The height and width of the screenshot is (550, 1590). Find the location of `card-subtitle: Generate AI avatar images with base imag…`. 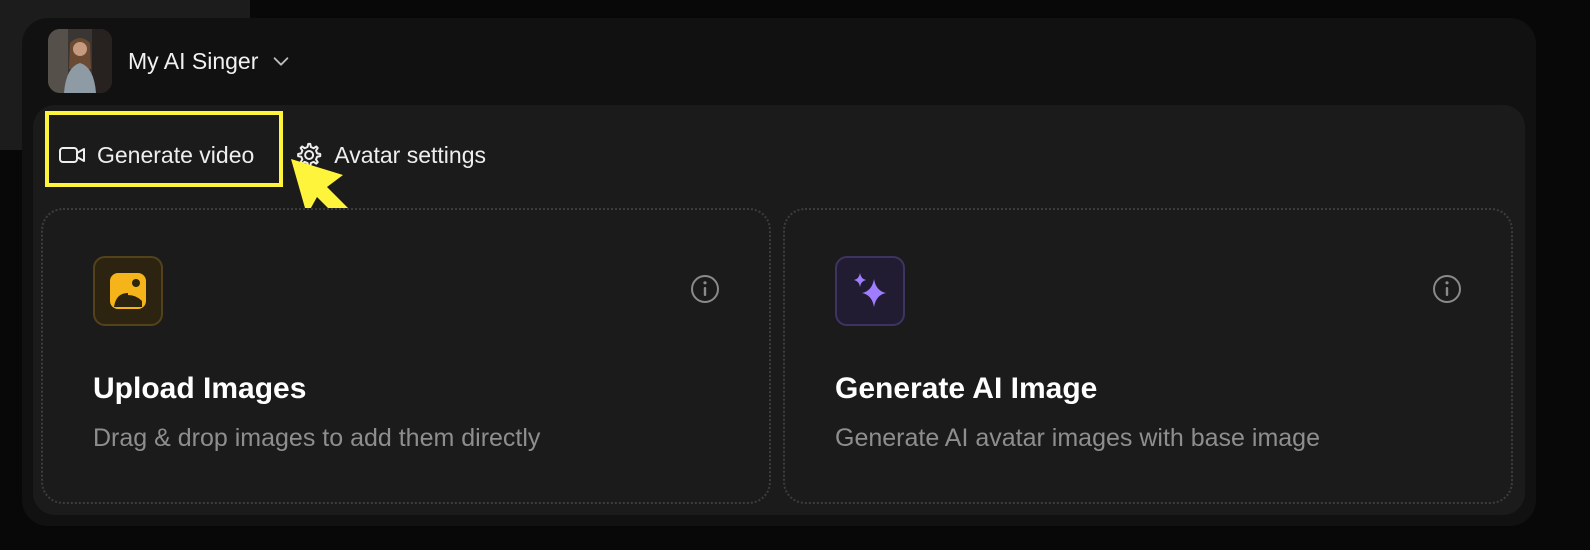

card-subtitle: Generate AI avatar images with base imag… is located at coordinates (1077, 438).